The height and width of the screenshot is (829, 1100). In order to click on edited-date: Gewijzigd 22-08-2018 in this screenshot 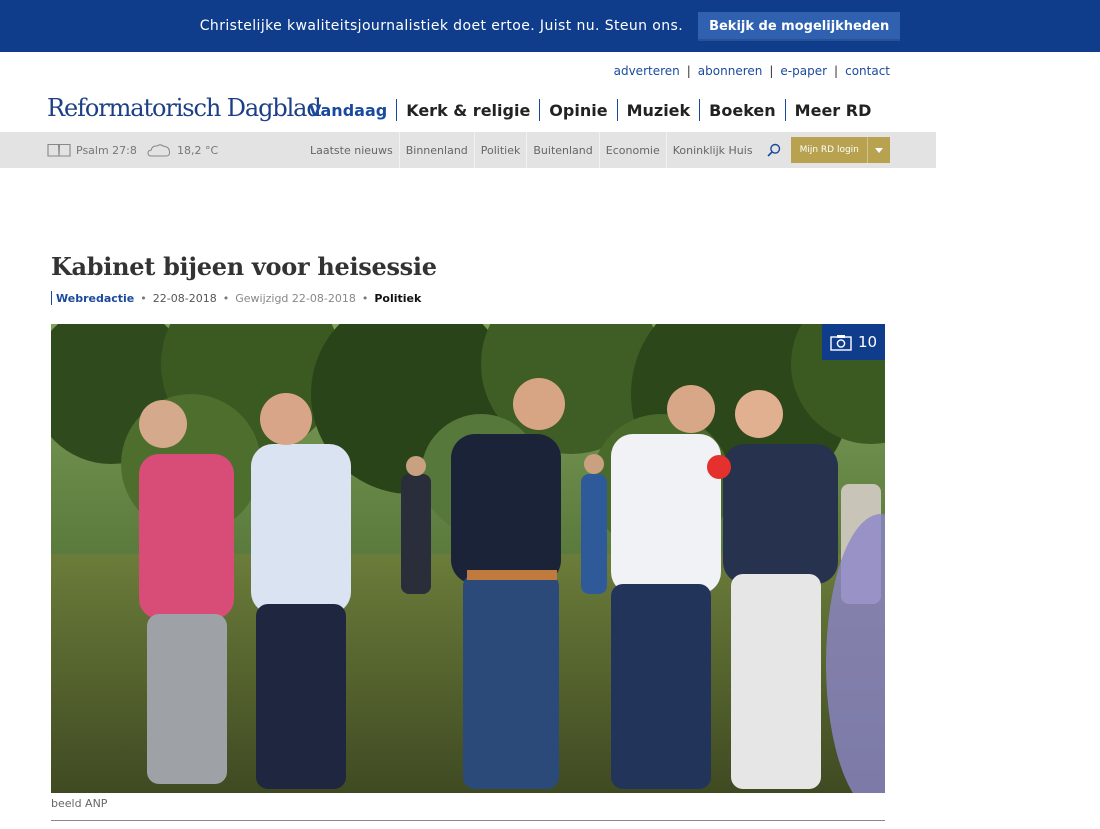, I will do `click(295, 298)`.